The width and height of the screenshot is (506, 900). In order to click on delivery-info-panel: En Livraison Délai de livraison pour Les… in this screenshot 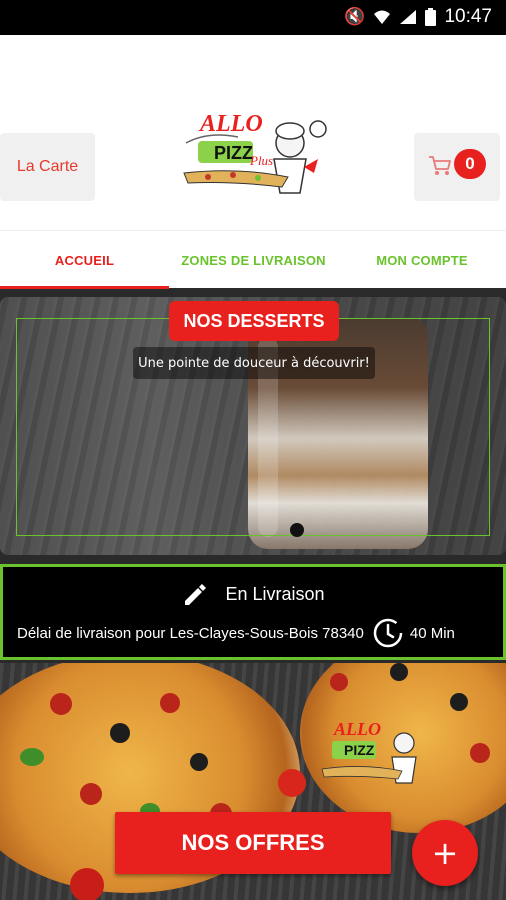, I will do `click(253, 612)`.